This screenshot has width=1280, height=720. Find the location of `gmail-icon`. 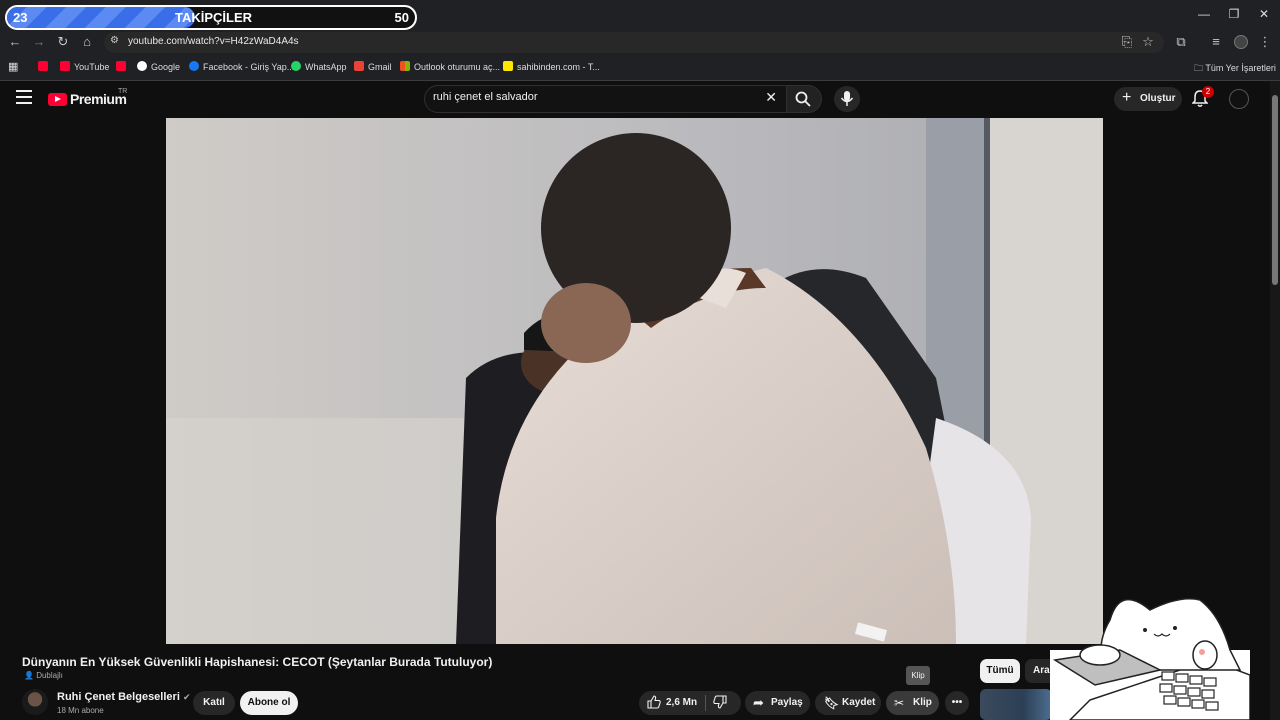

gmail-icon is located at coordinates (359, 66).